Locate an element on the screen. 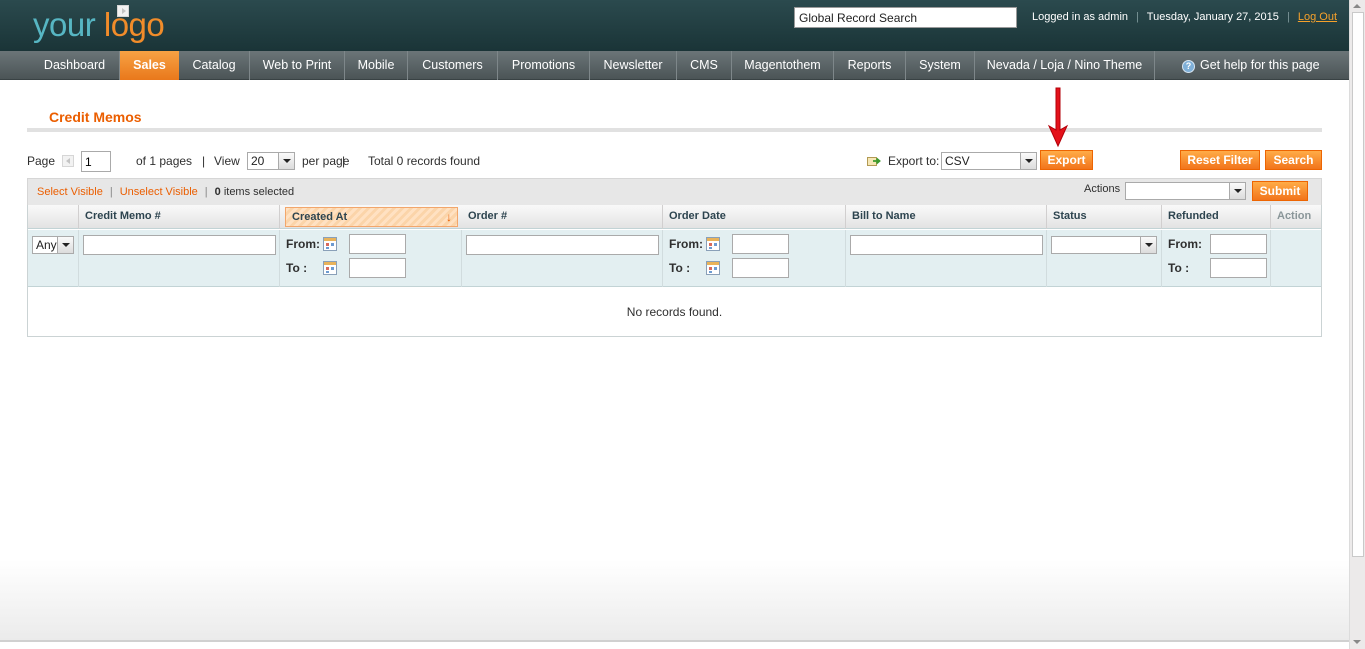 This screenshot has height=649, width=1365. refunded-to-input is located at coordinates (1238, 268).